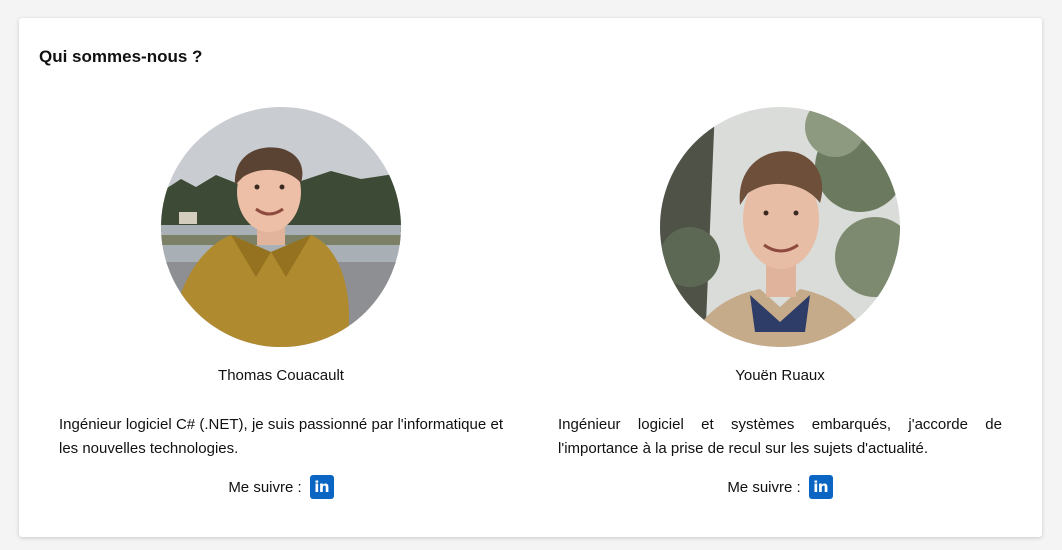 The height and width of the screenshot is (550, 1062). What do you see at coordinates (780, 375) in the screenshot?
I see `member-name: Youën Ruaux` at bounding box center [780, 375].